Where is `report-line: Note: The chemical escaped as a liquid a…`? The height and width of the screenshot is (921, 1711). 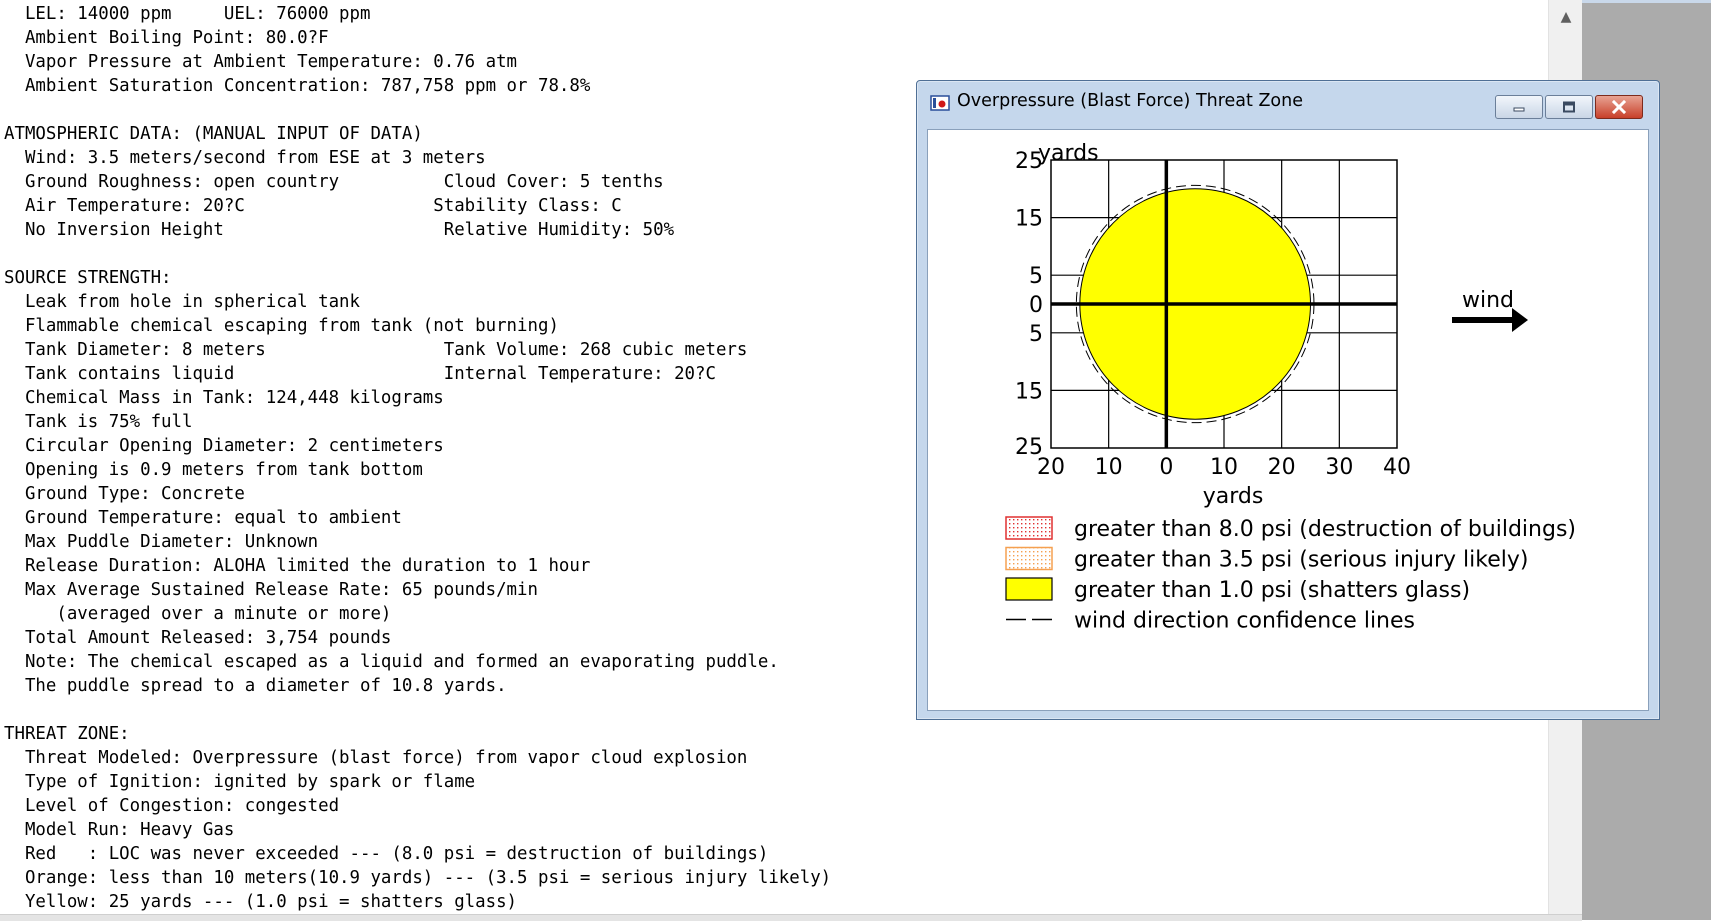
report-line: Note: The chemical escaped as a liquid a… is located at coordinates (391, 662).